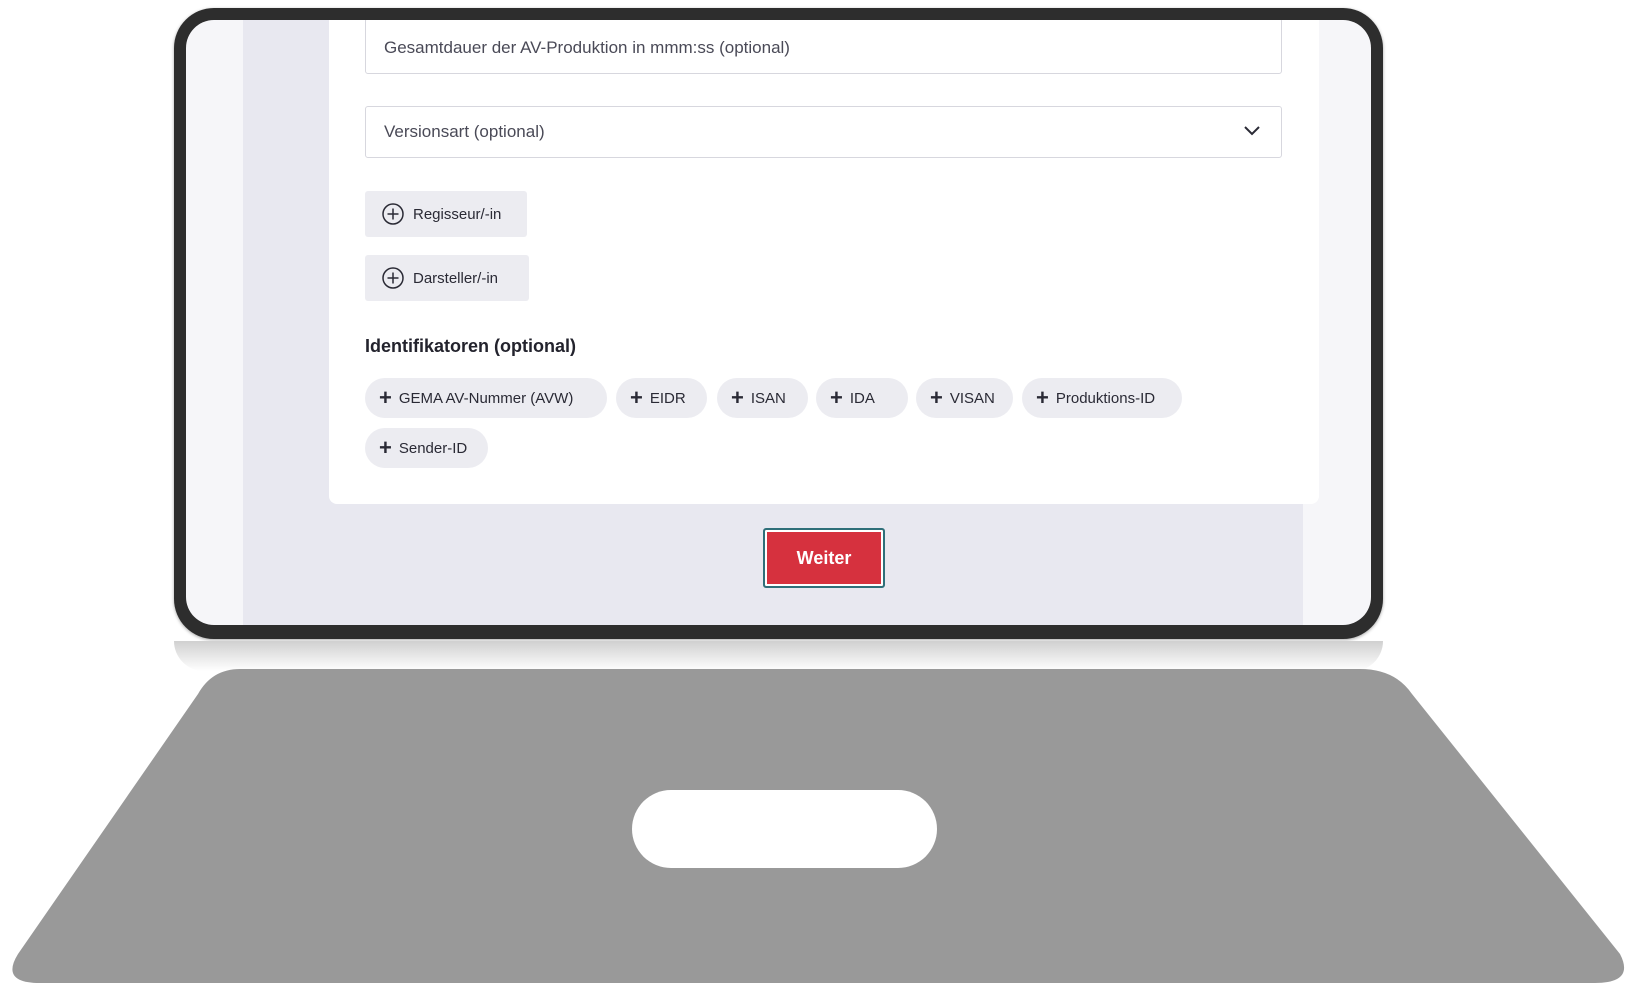 The image size is (1635, 983). I want to click on chip-label: Sender-ID, so click(433, 448).